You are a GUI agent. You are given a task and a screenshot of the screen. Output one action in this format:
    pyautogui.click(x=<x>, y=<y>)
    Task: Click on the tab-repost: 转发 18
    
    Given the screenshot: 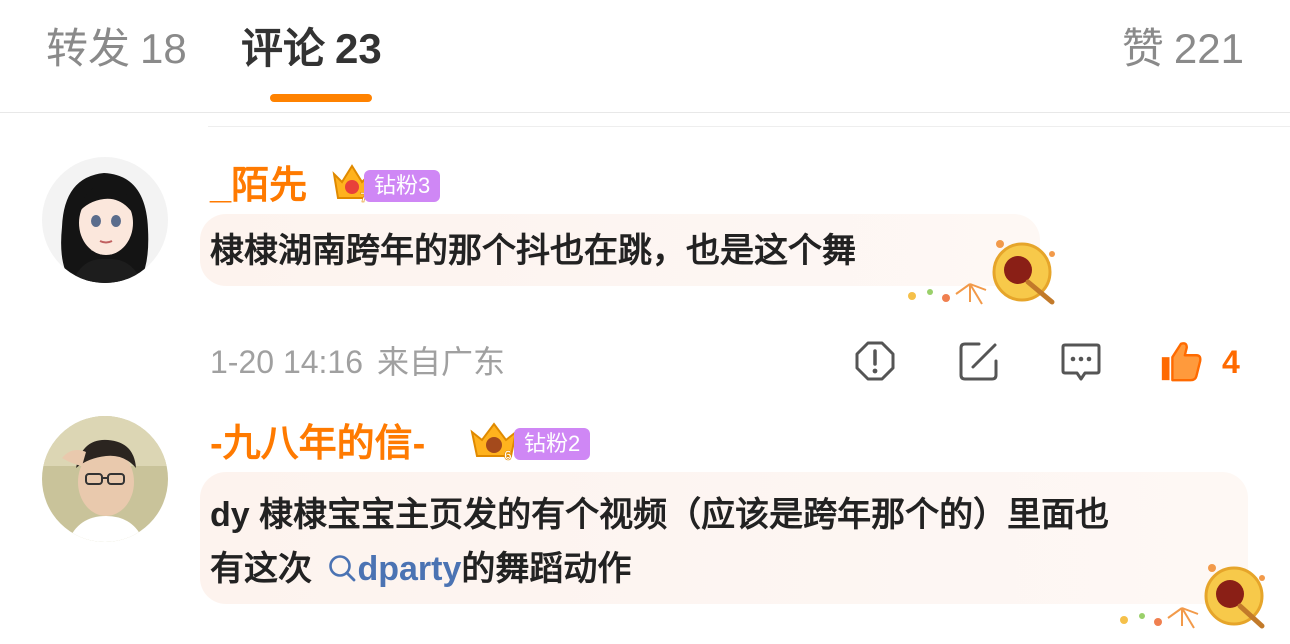 What is the action you would take?
    pyautogui.click(x=116, y=49)
    